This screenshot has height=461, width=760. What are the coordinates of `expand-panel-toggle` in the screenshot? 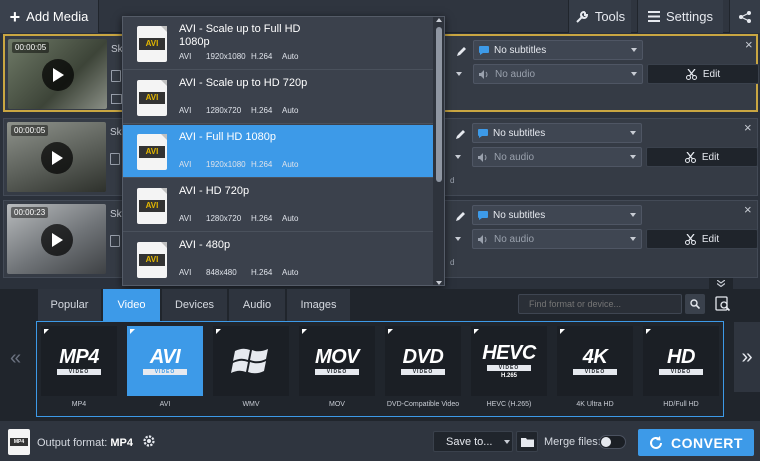 It's located at (721, 283).